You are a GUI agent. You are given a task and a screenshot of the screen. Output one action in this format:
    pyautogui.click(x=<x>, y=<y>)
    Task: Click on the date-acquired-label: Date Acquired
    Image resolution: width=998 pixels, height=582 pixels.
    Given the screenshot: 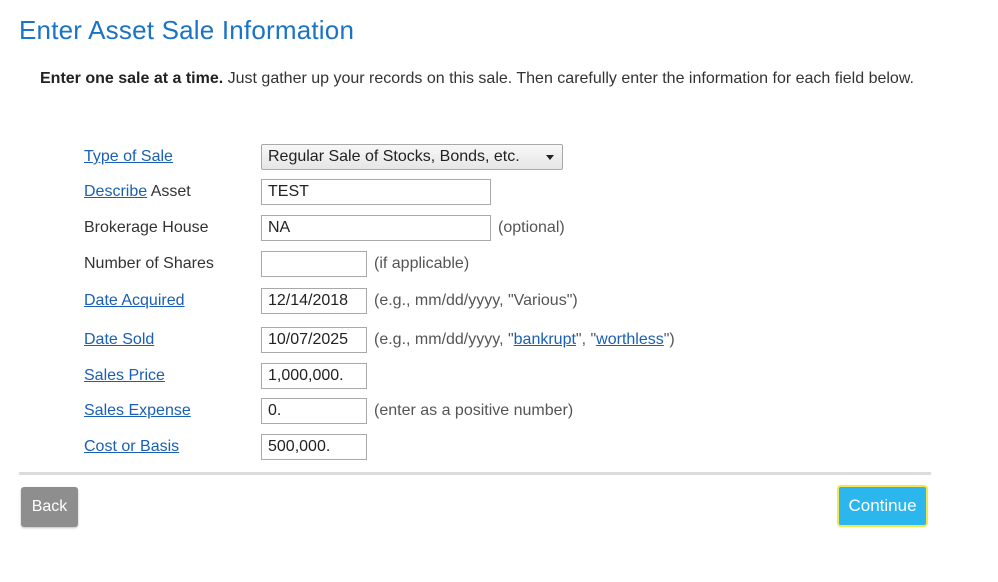 What is the action you would take?
    pyautogui.click(x=172, y=301)
    